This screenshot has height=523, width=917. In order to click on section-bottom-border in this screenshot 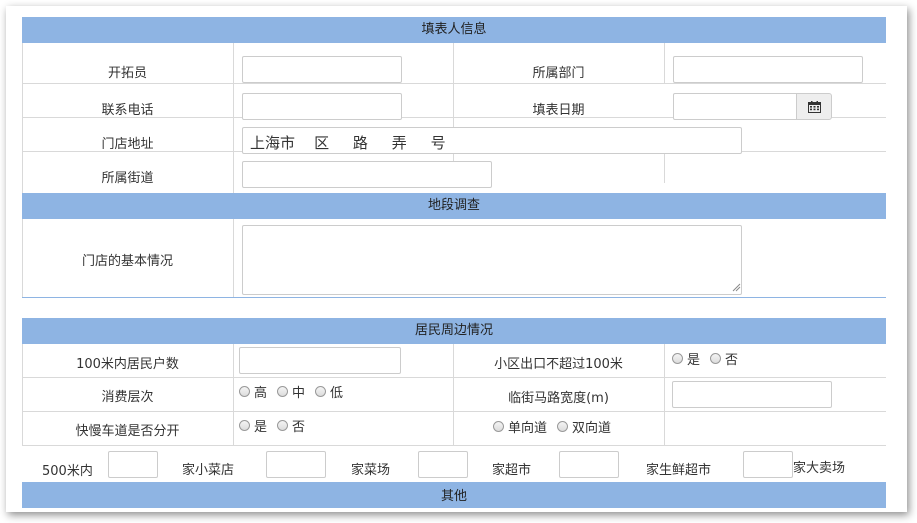, I will do `click(454, 297)`.